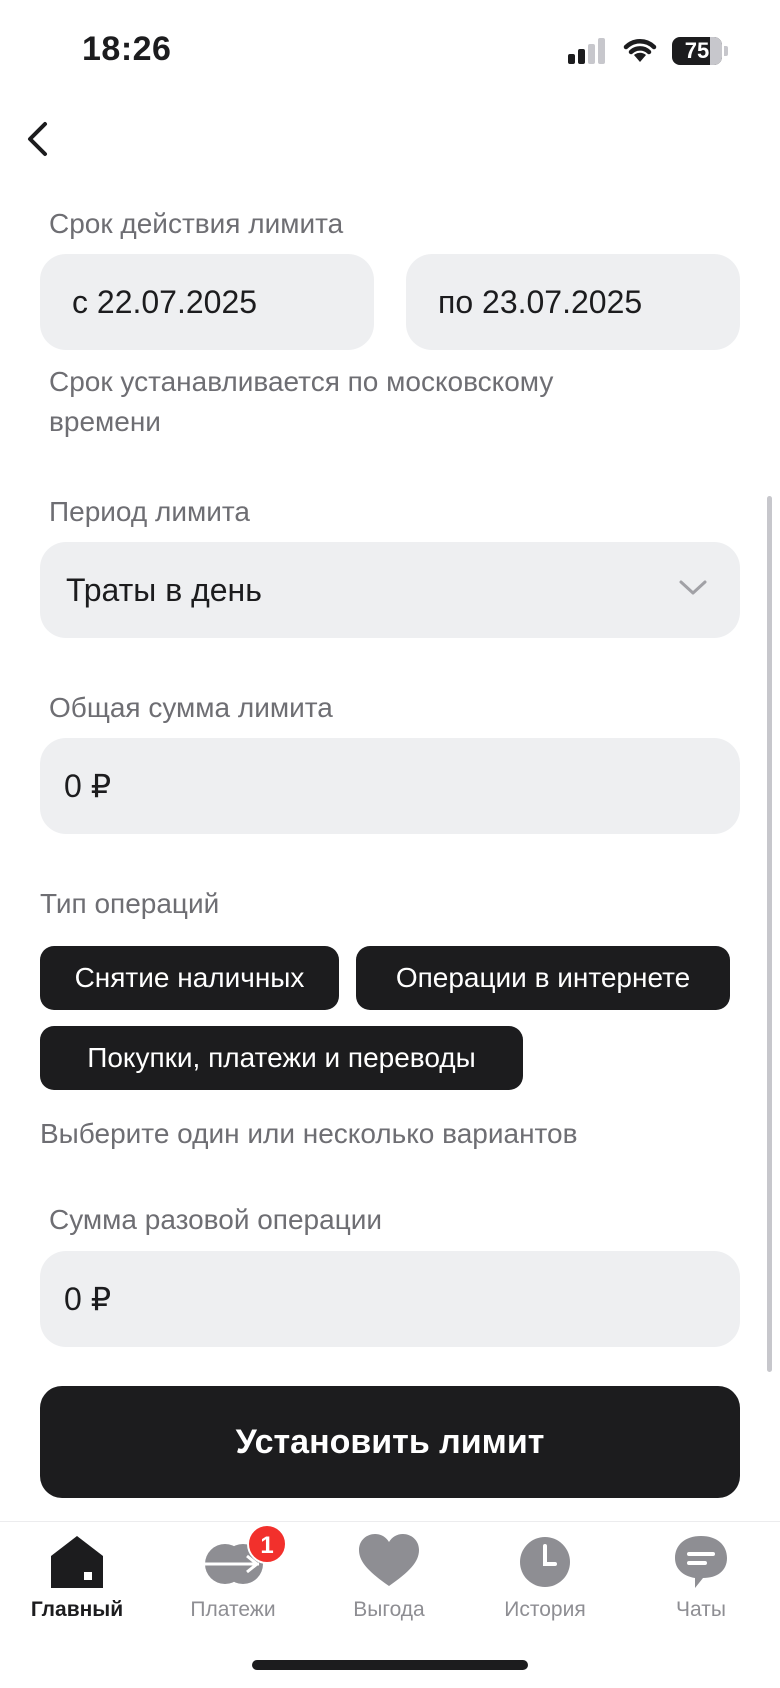 The height and width of the screenshot is (1688, 780). Describe the element at coordinates (545, 1609) in the screenshot. I see `tab-history-label: История` at that location.